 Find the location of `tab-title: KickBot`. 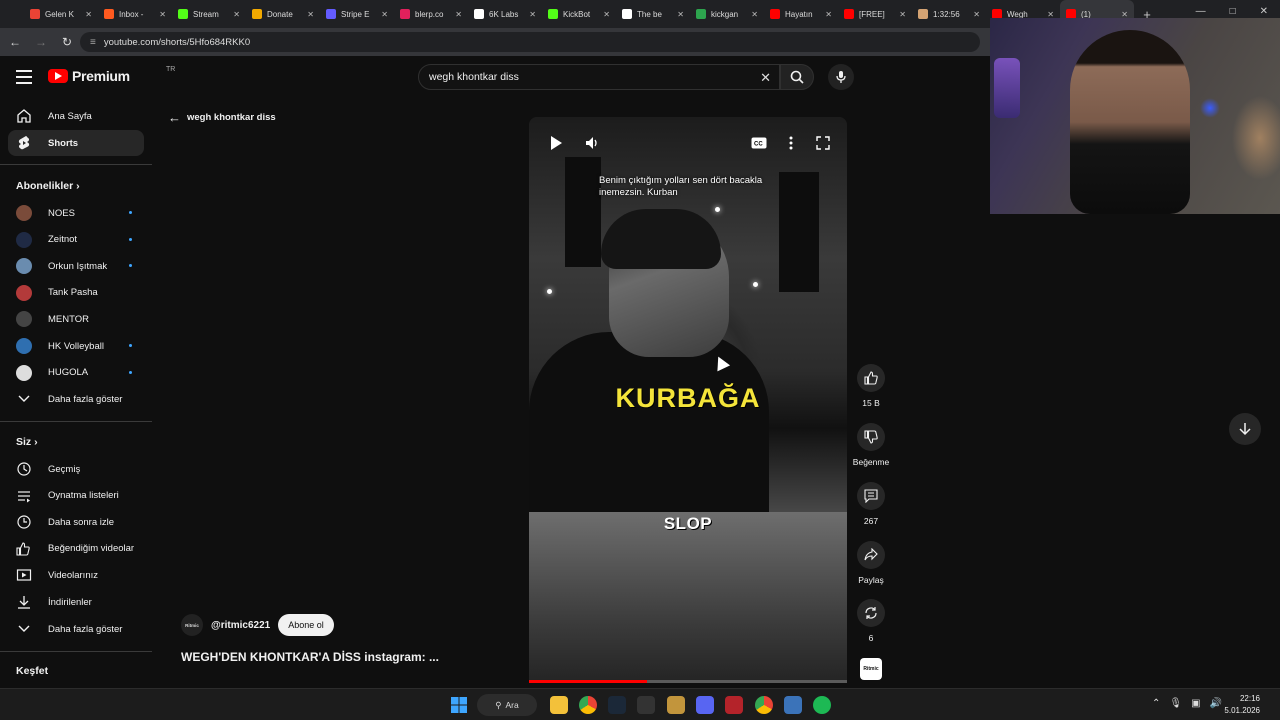

tab-title: KickBot is located at coordinates (577, 14).